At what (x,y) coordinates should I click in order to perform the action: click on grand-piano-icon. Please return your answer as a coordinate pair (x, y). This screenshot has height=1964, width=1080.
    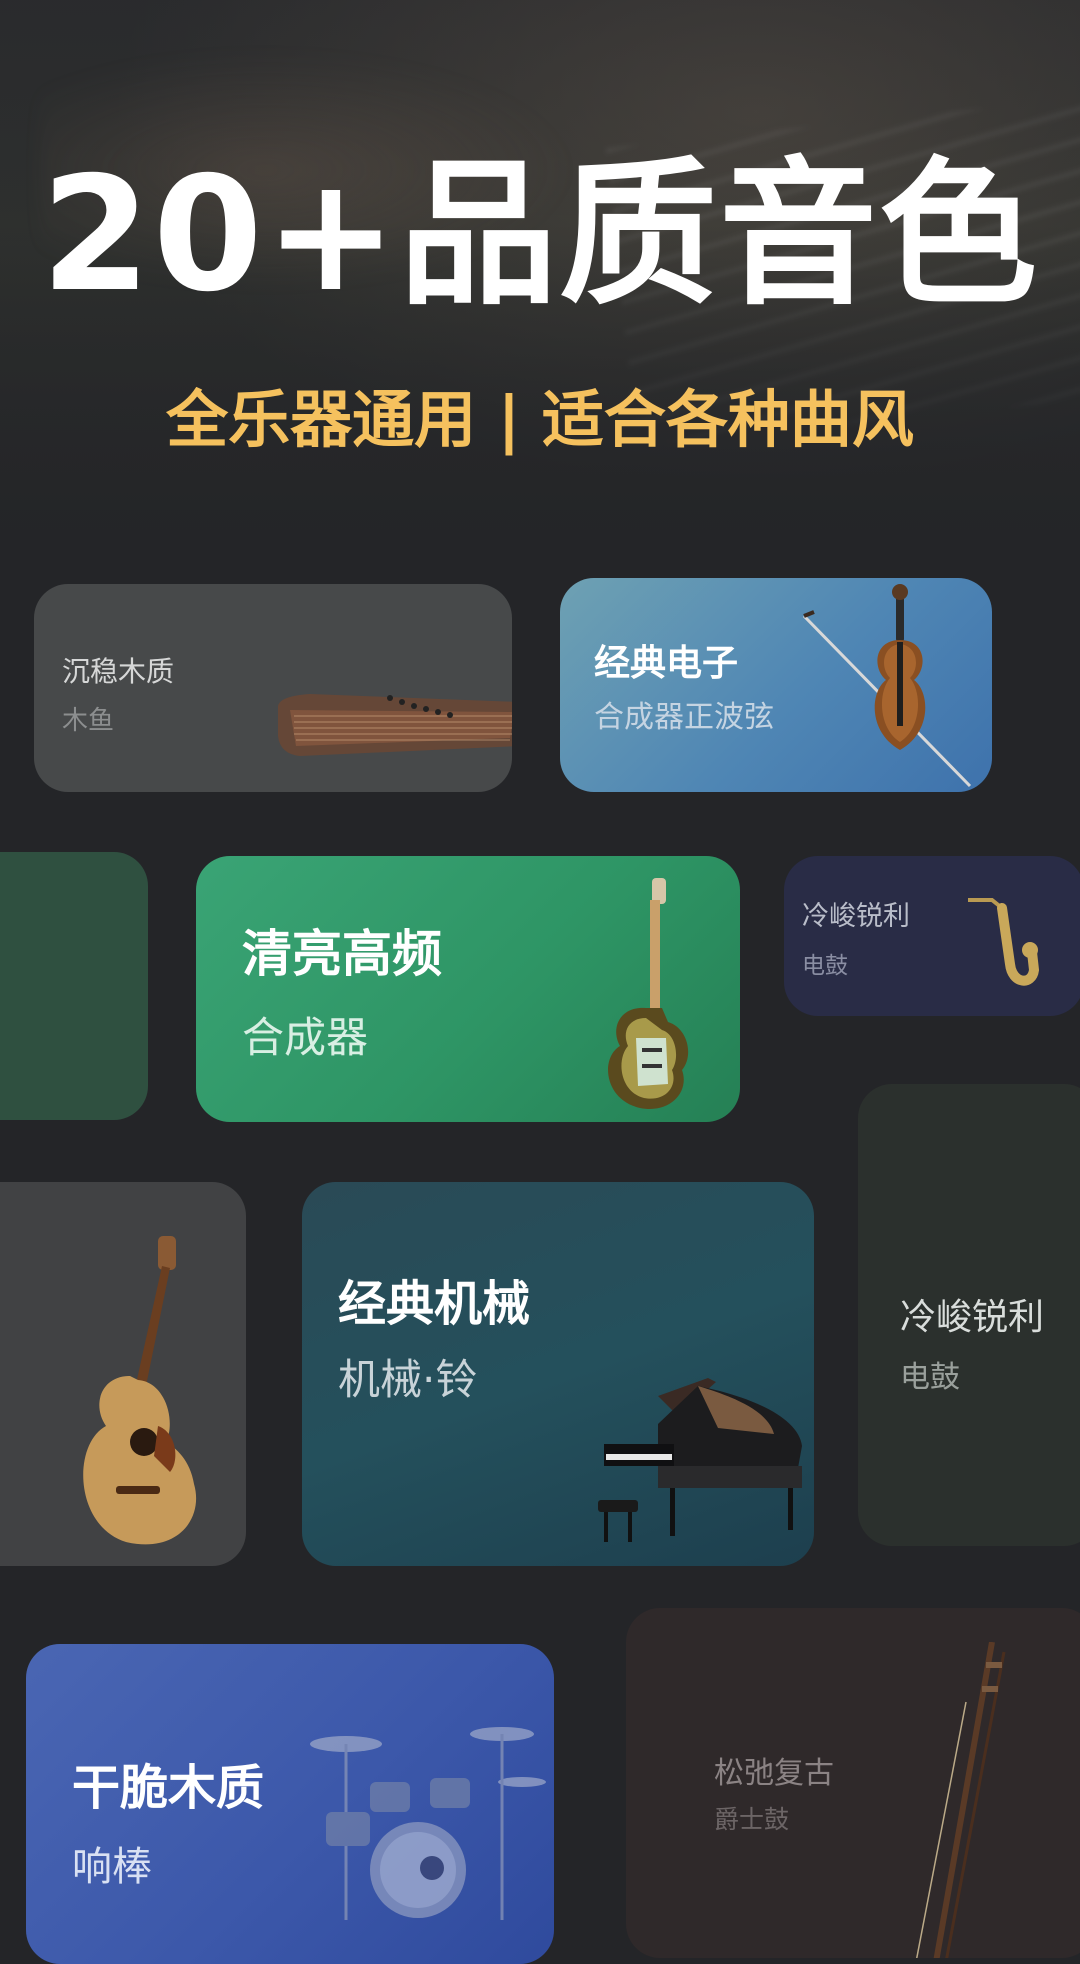
    Looking at the image, I should click on (700, 1460).